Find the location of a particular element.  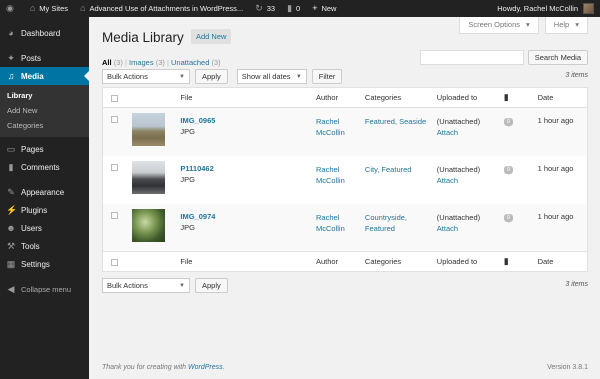

categories-links: Countryside, Featured is located at coordinates (401, 223).